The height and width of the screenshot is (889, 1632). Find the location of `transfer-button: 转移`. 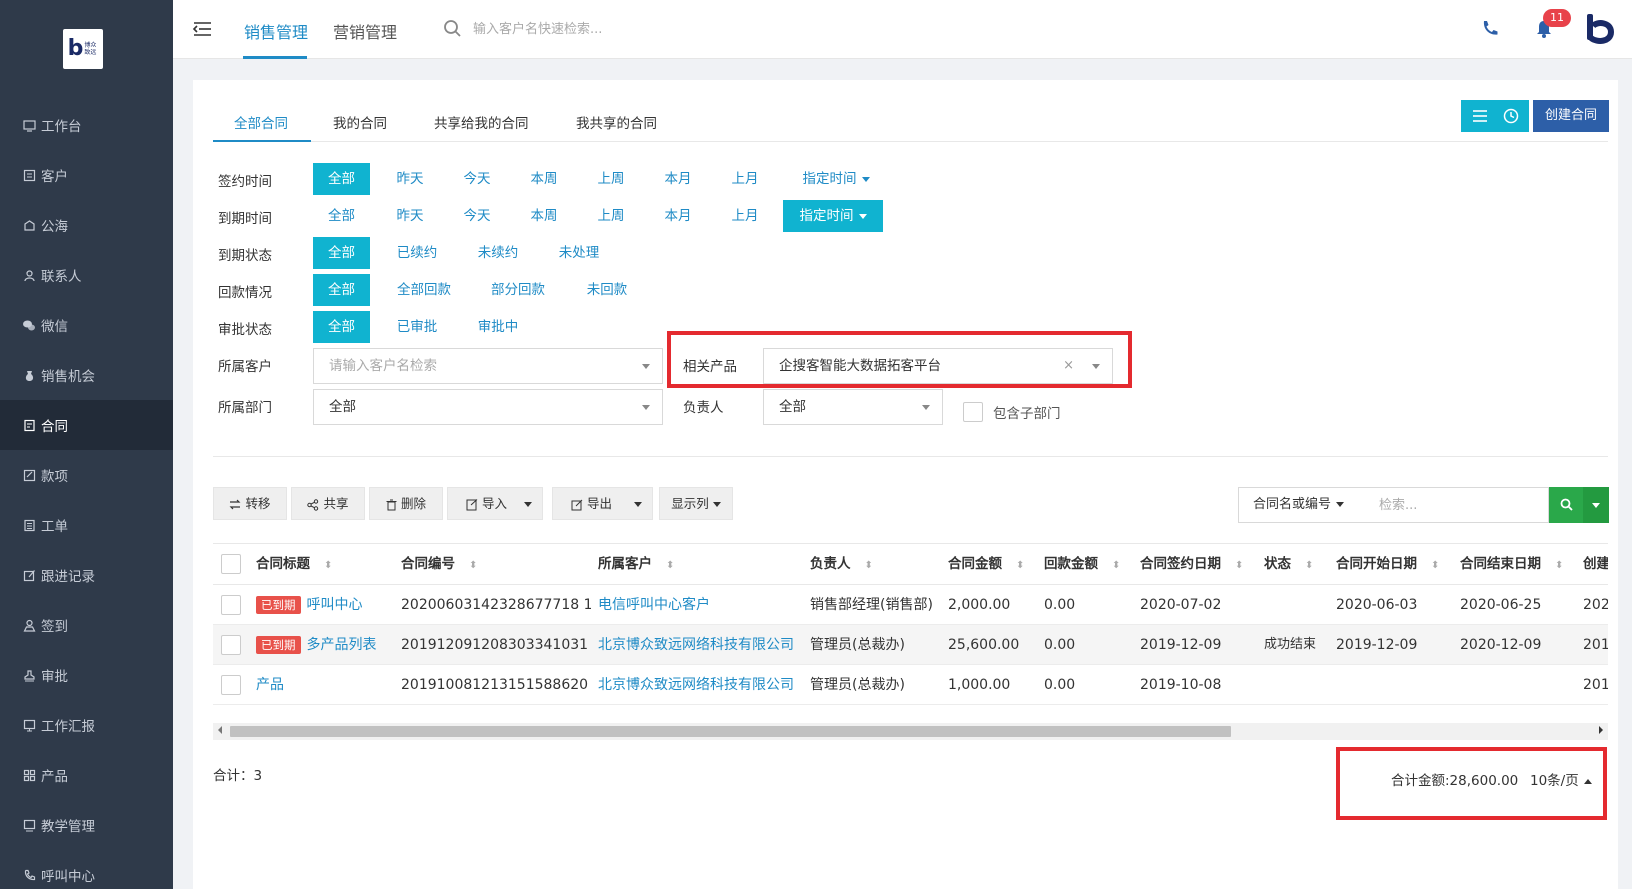

transfer-button: 转移 is located at coordinates (250, 503).